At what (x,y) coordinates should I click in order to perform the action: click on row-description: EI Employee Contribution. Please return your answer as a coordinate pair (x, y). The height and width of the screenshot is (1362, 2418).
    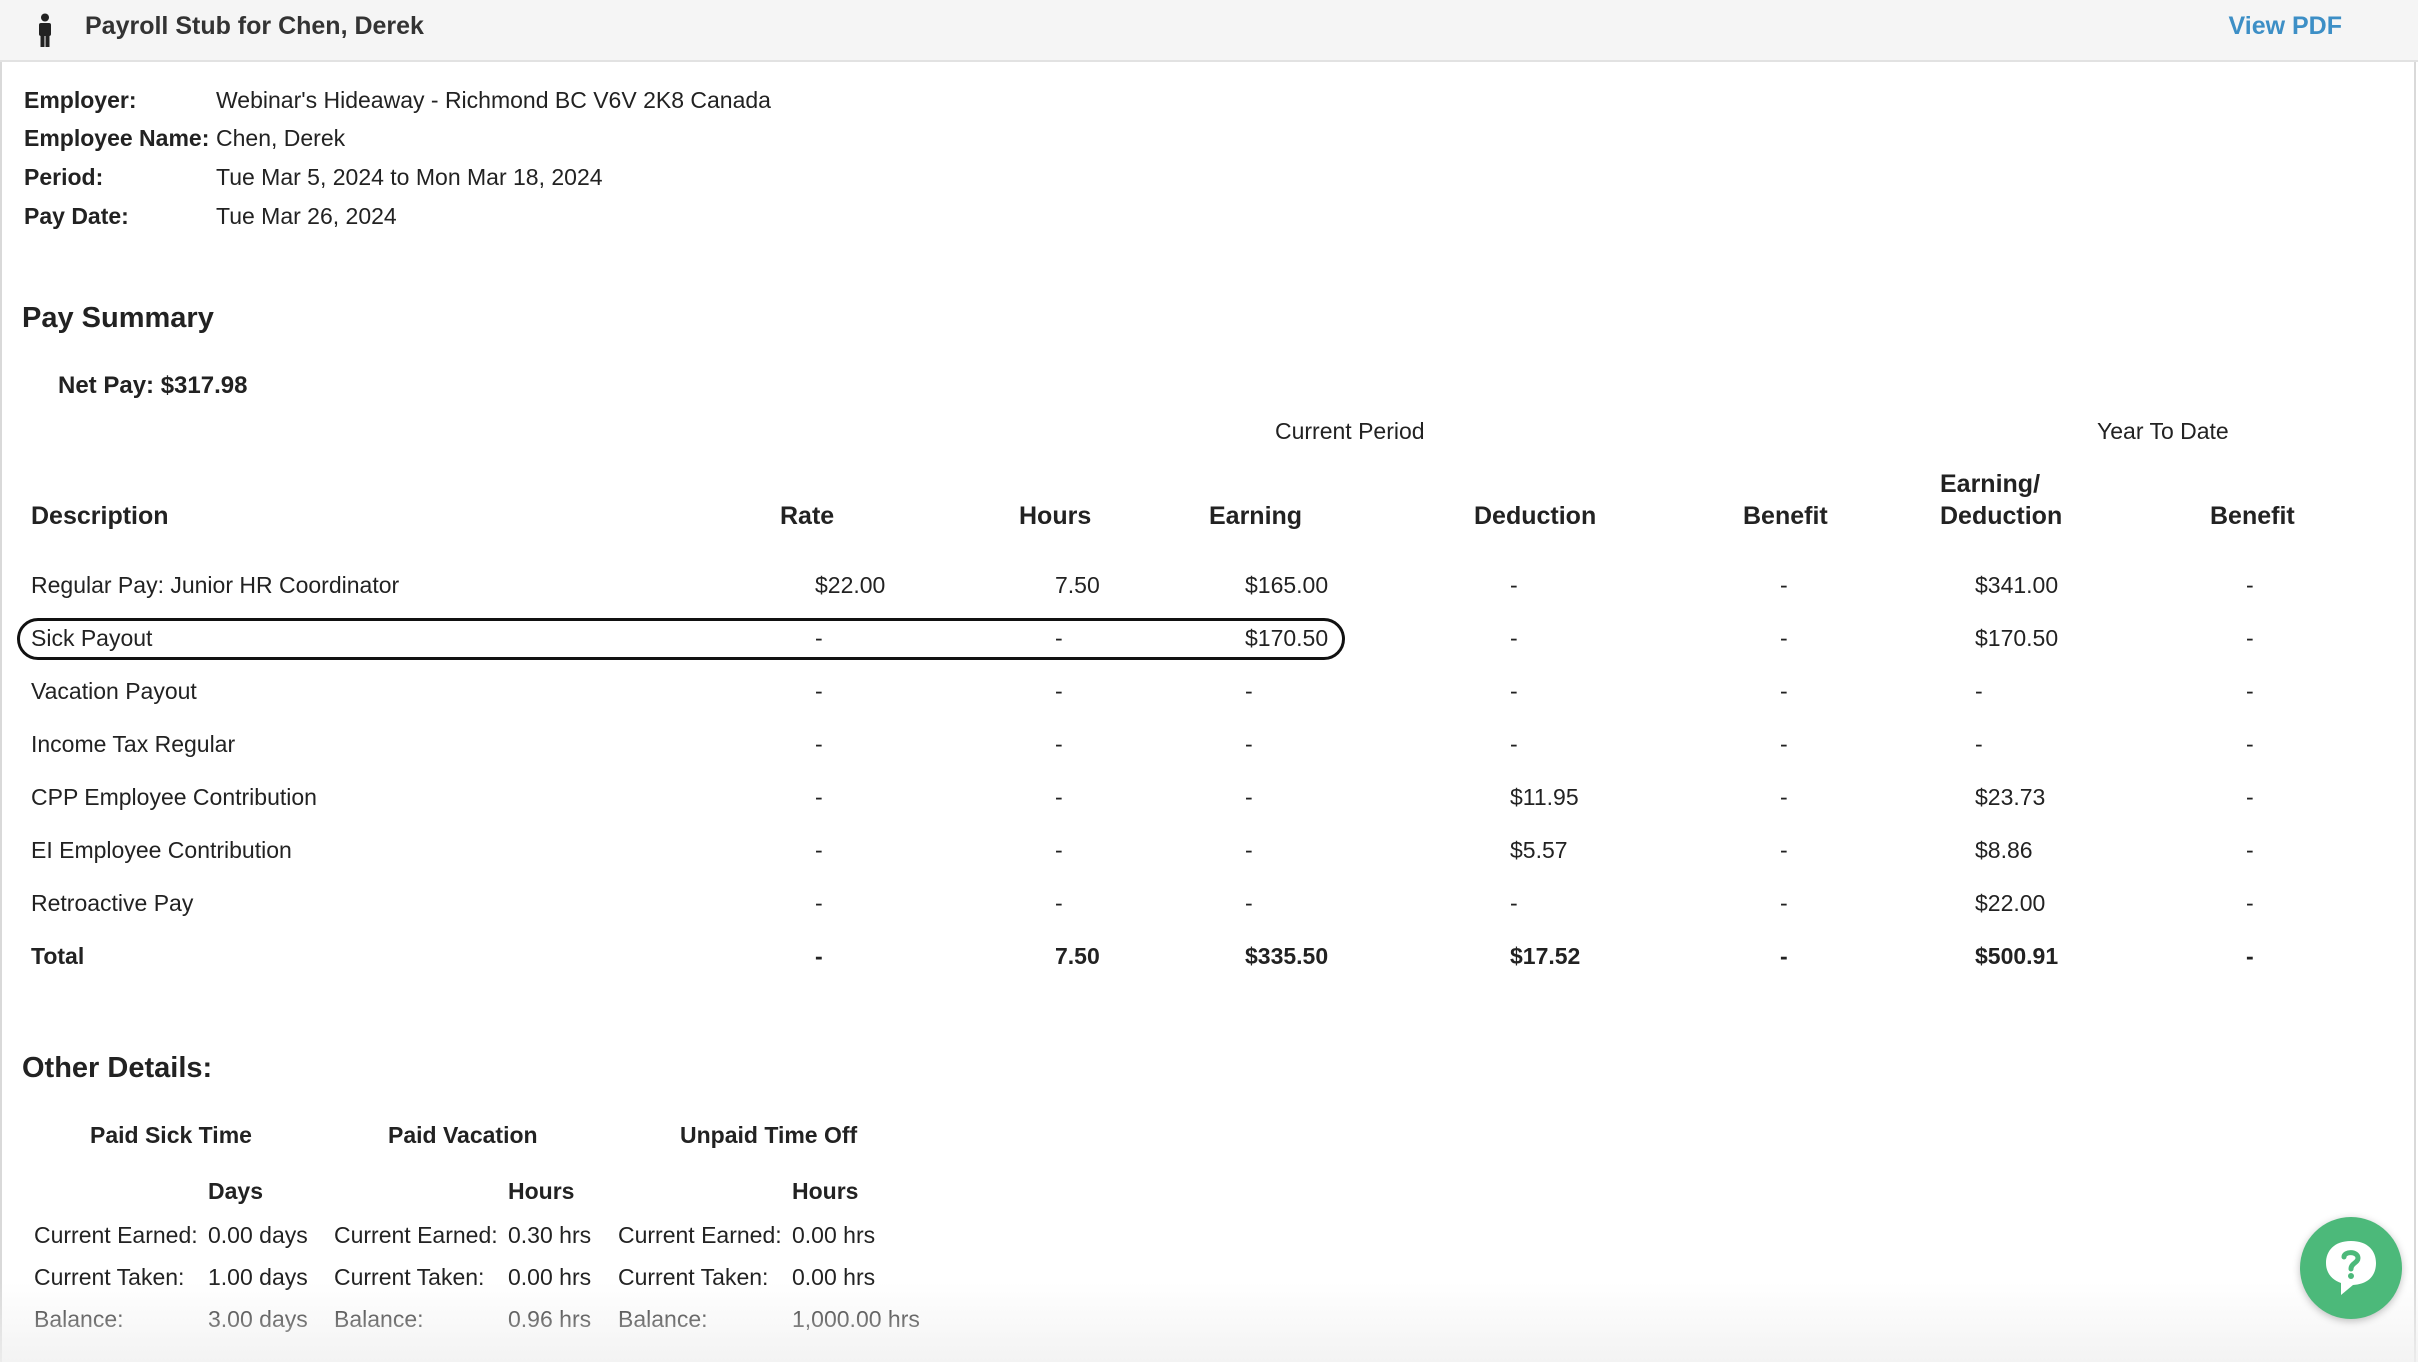
    Looking at the image, I should click on (161, 850).